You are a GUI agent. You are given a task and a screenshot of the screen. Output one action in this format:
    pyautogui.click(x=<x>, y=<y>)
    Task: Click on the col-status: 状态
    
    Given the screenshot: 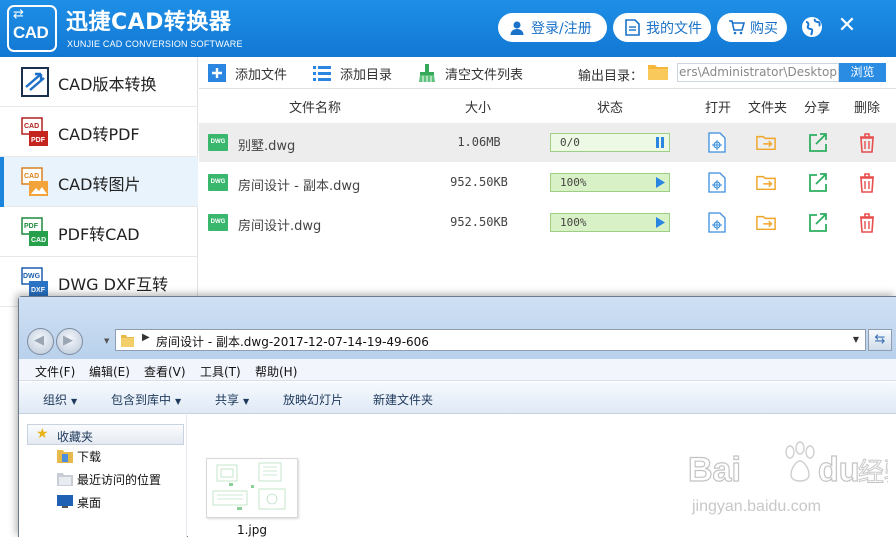 What is the action you would take?
    pyautogui.click(x=610, y=108)
    